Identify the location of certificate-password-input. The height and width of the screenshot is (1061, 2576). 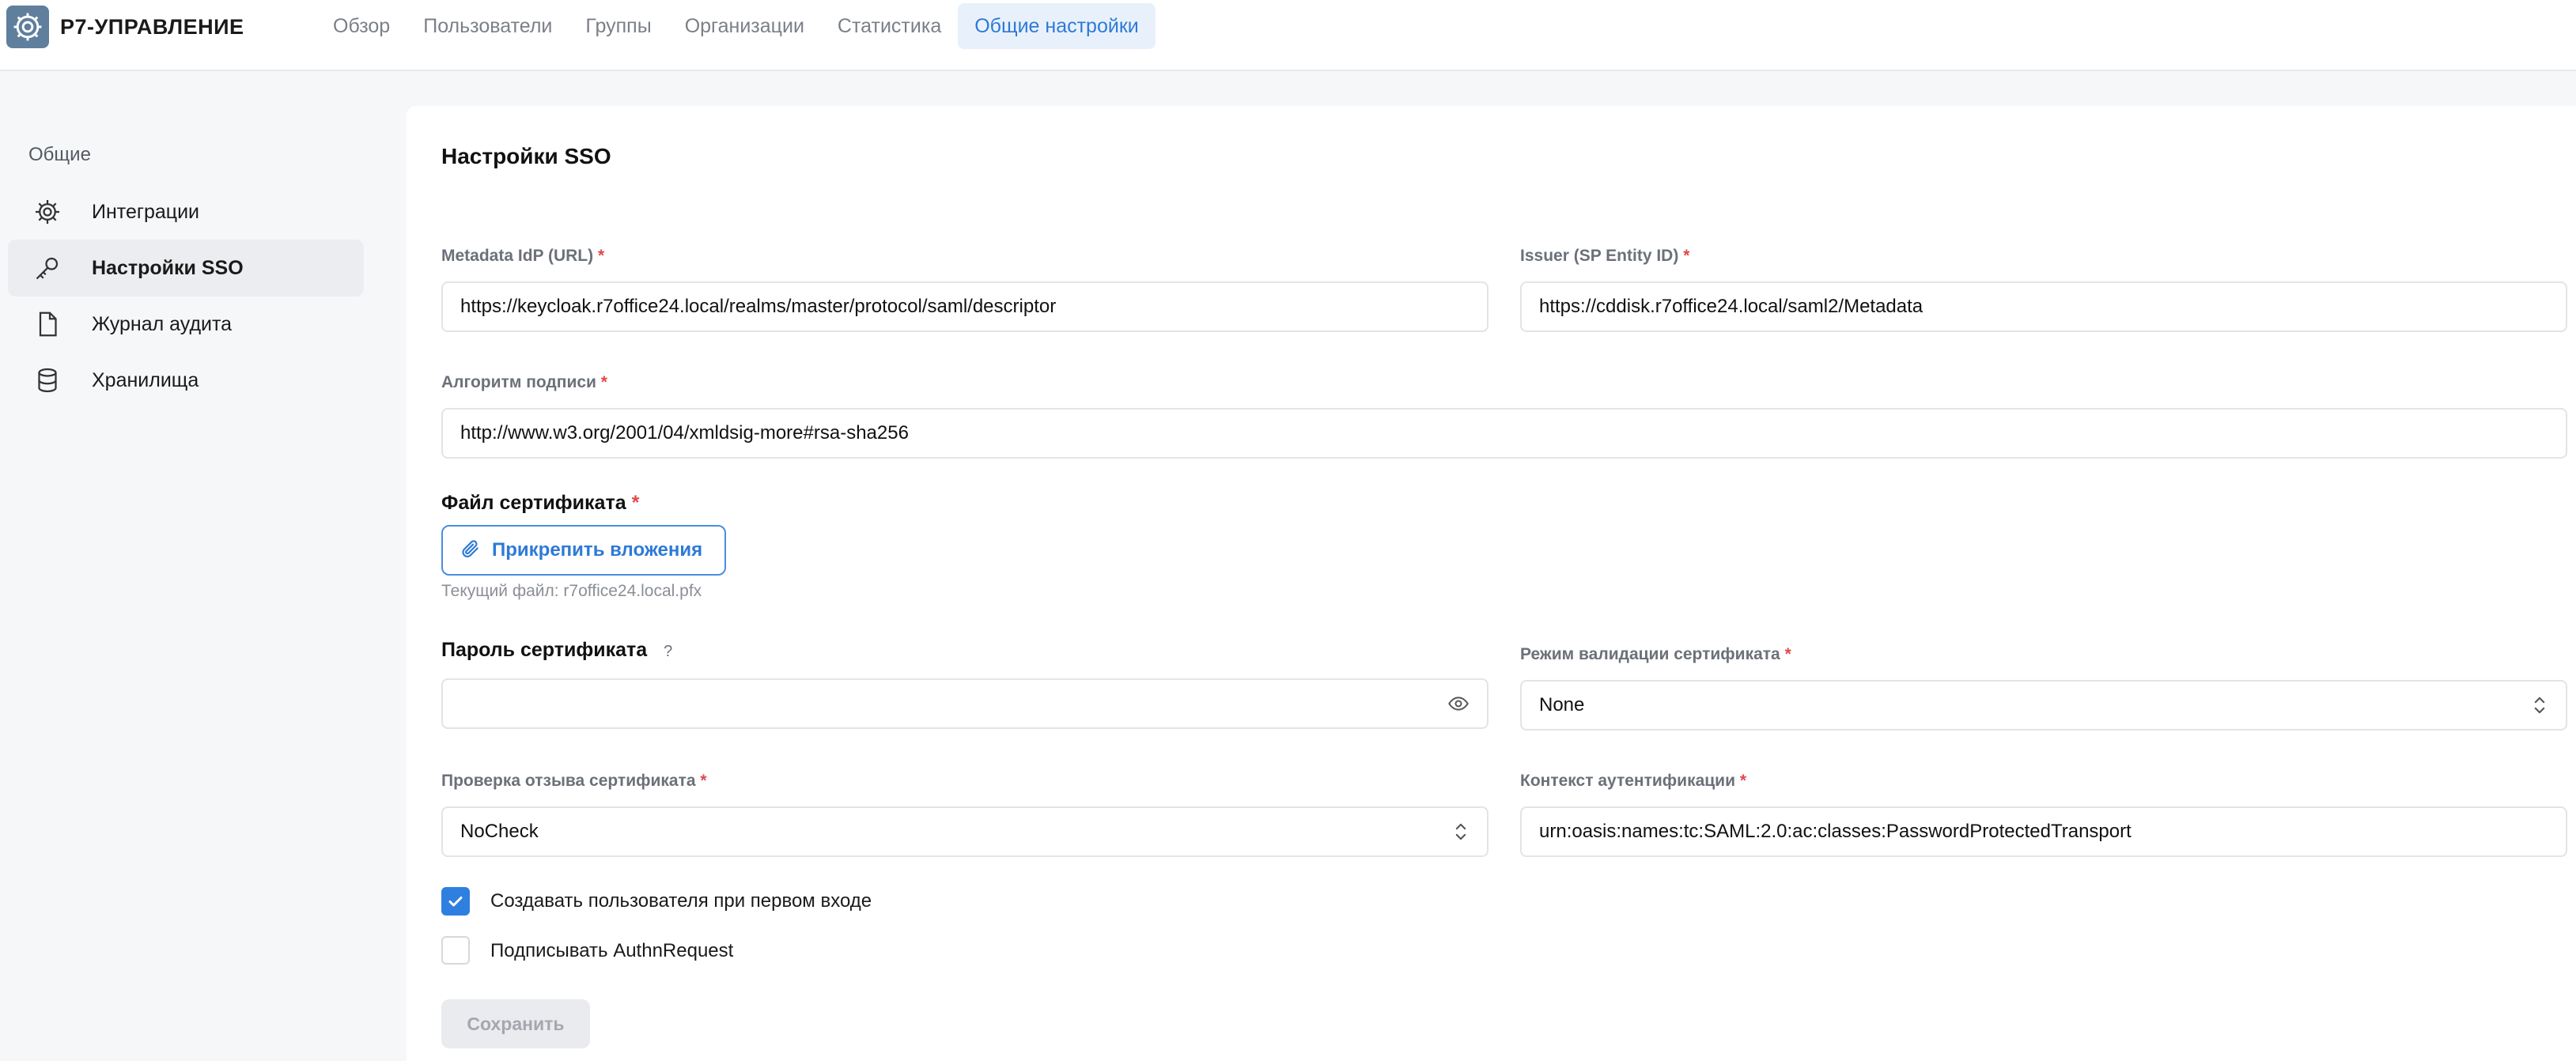
(964, 703).